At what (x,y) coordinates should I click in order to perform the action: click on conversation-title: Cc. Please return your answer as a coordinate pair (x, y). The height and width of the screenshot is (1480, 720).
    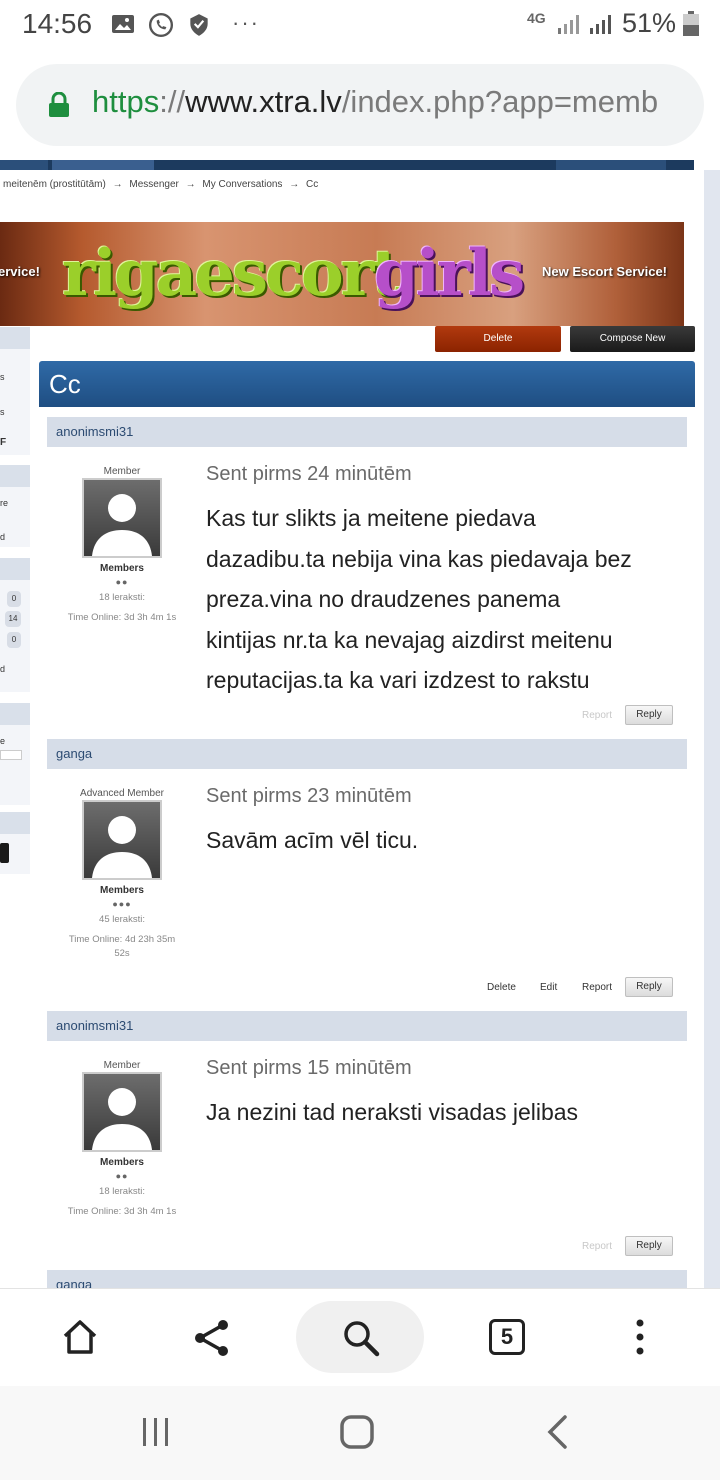
    Looking at the image, I should click on (65, 384).